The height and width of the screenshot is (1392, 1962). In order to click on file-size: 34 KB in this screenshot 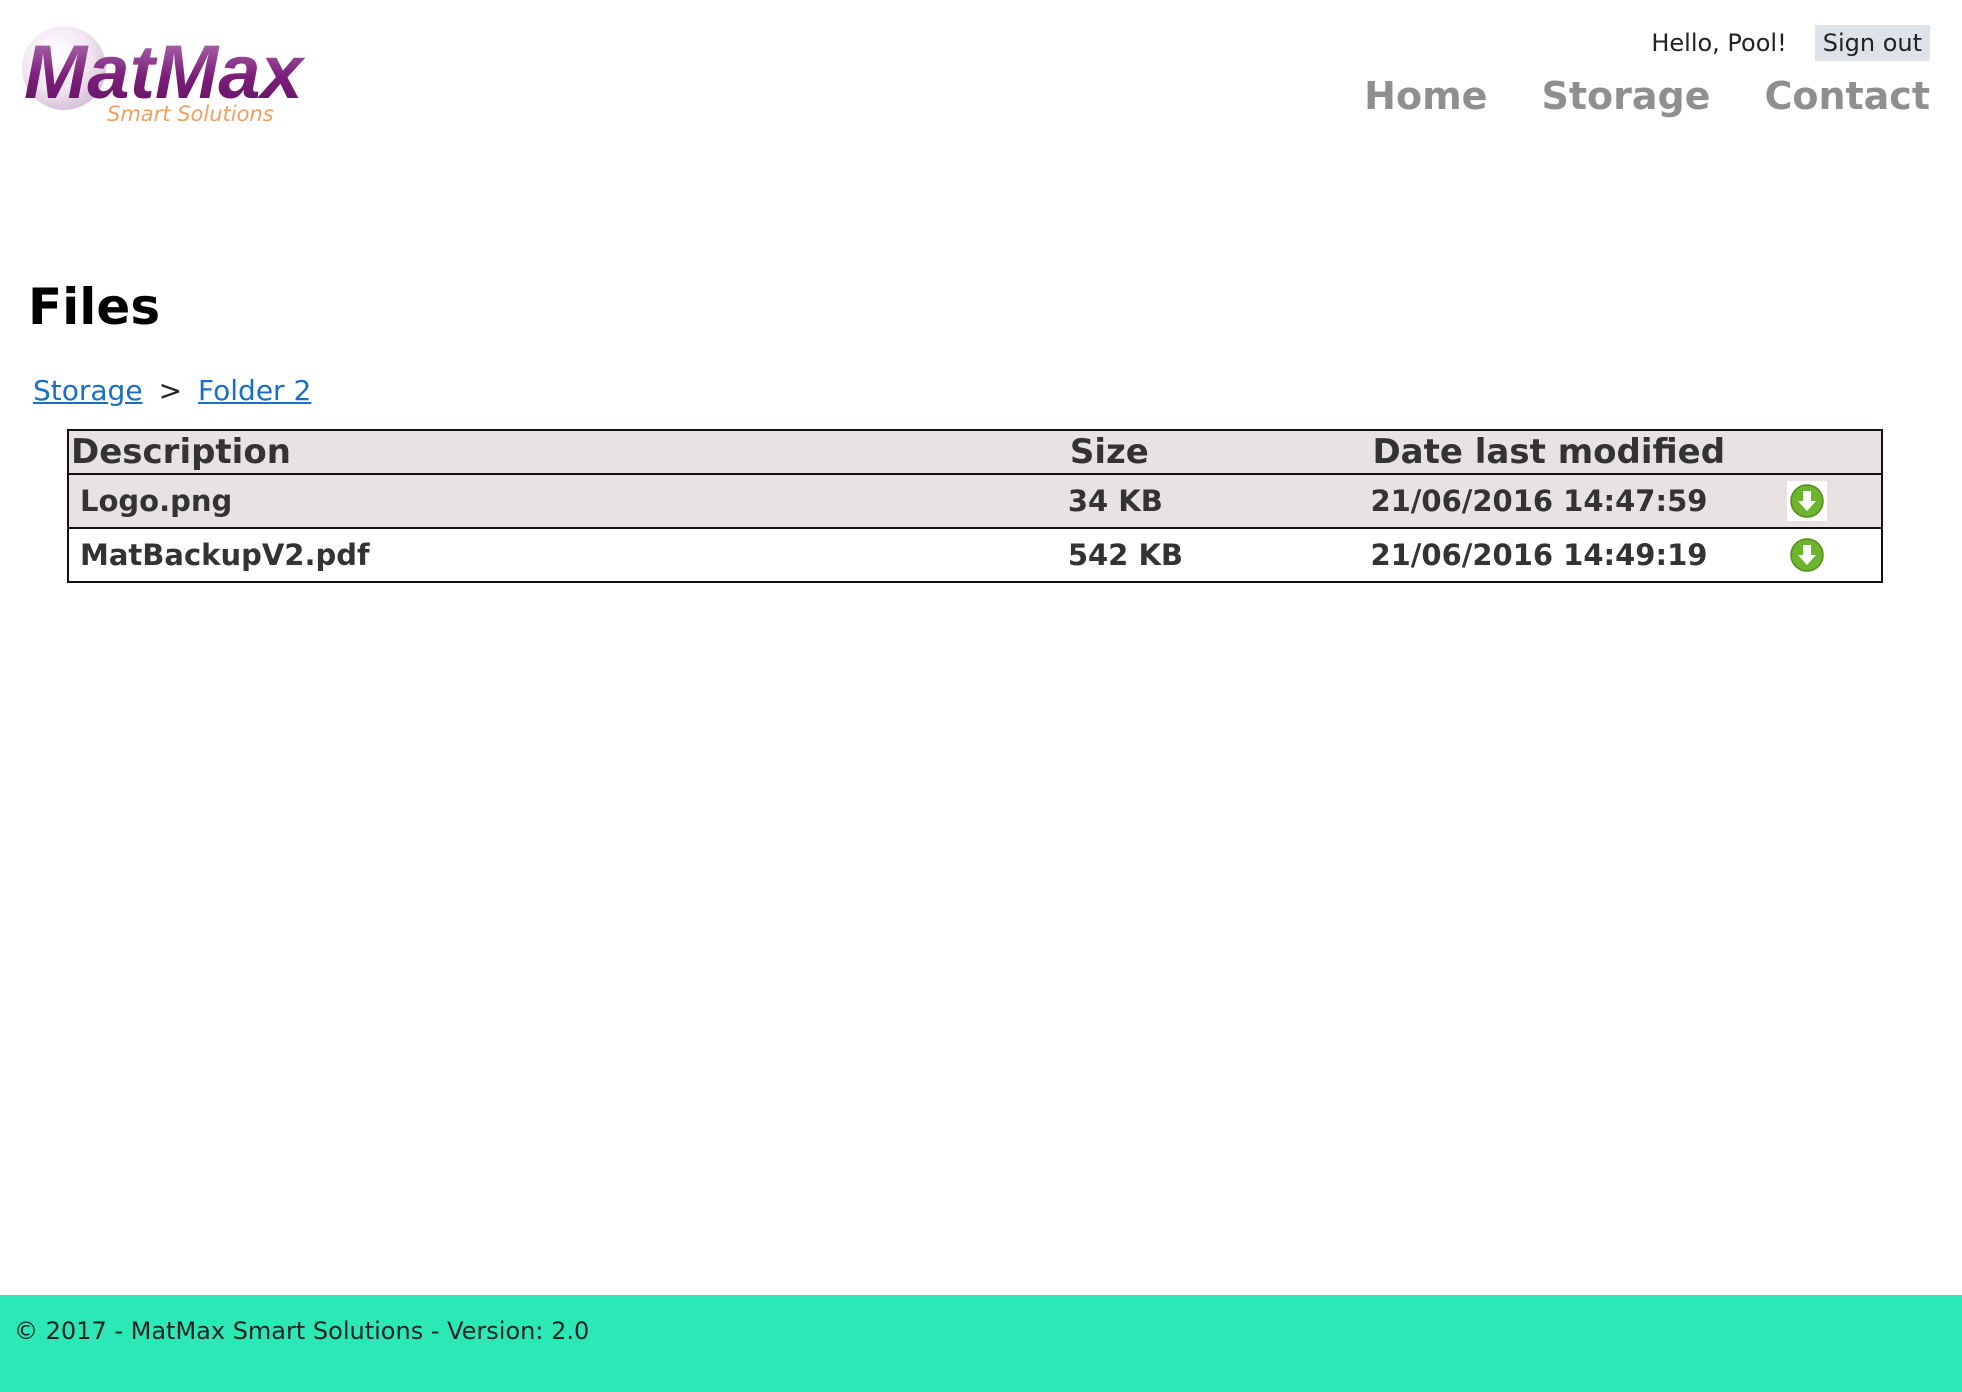, I will do `click(1219, 500)`.